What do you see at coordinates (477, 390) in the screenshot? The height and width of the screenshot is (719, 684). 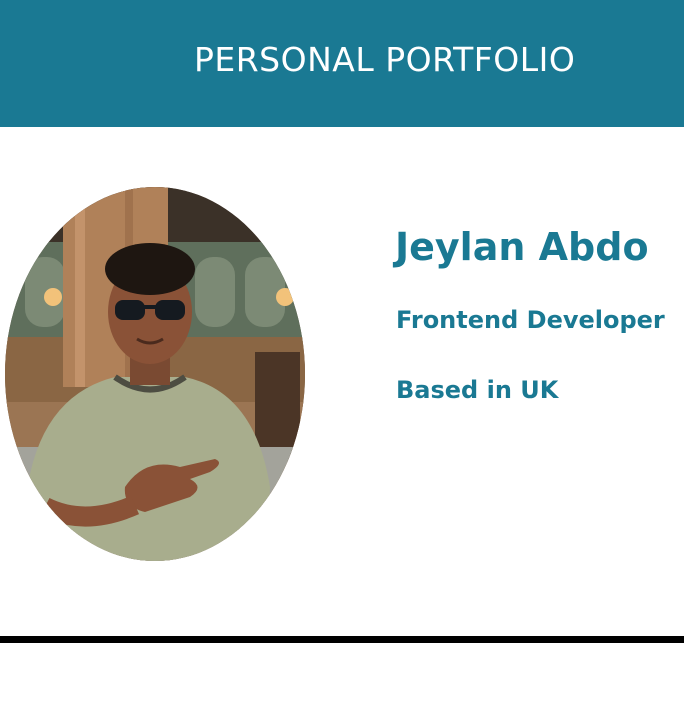 I see `profile-location: Based in UK` at bounding box center [477, 390].